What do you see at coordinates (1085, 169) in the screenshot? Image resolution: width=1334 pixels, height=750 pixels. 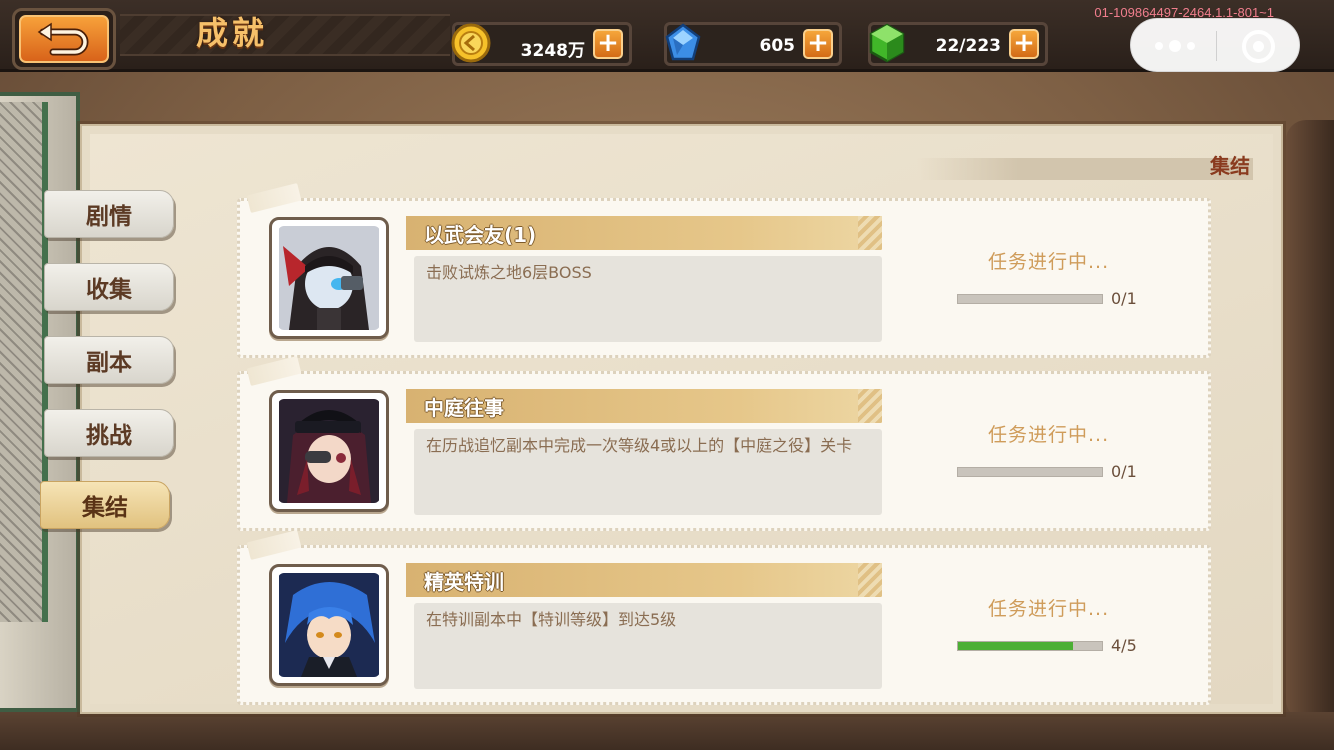 I see `section-header-bar` at bounding box center [1085, 169].